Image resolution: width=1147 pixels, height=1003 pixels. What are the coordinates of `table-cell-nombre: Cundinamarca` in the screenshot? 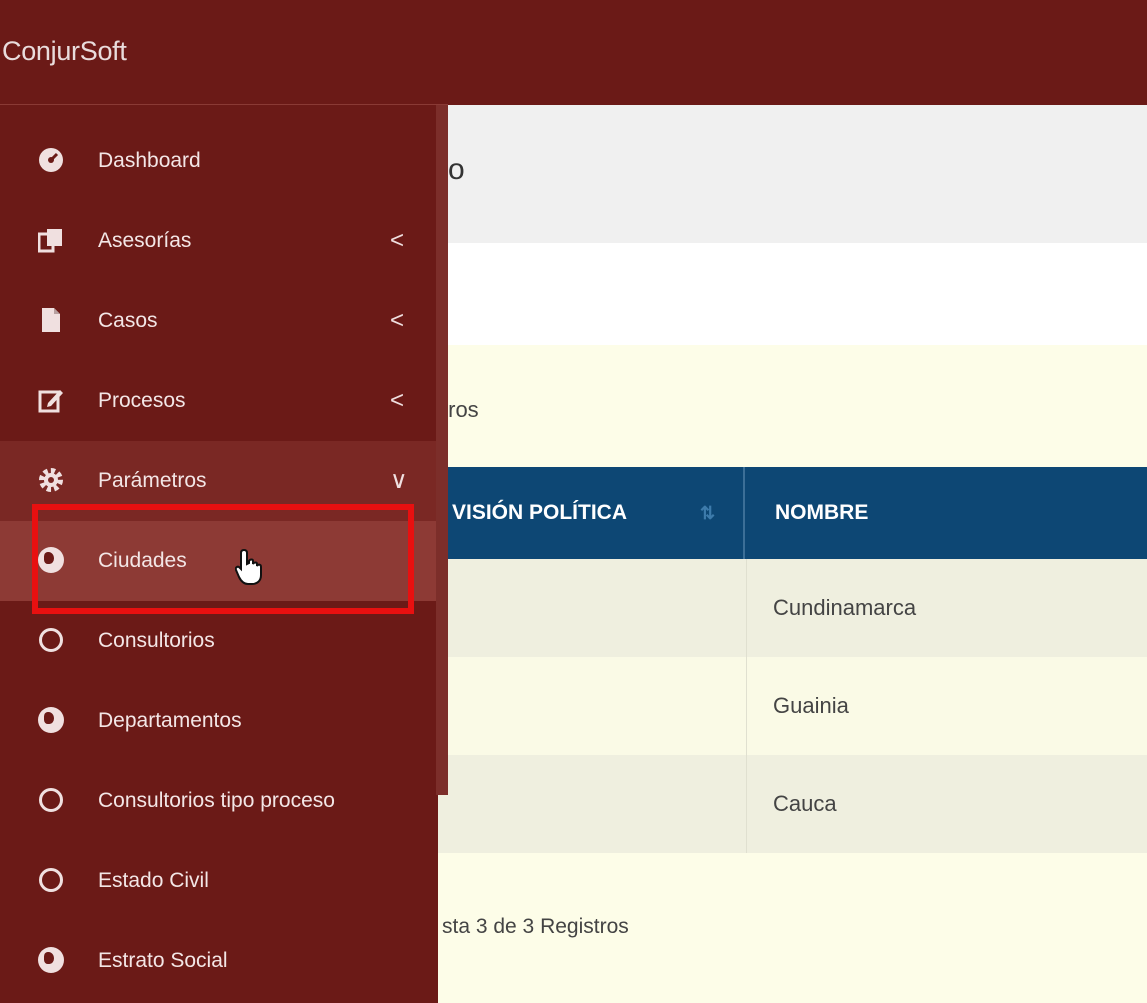 It's located at (845, 607).